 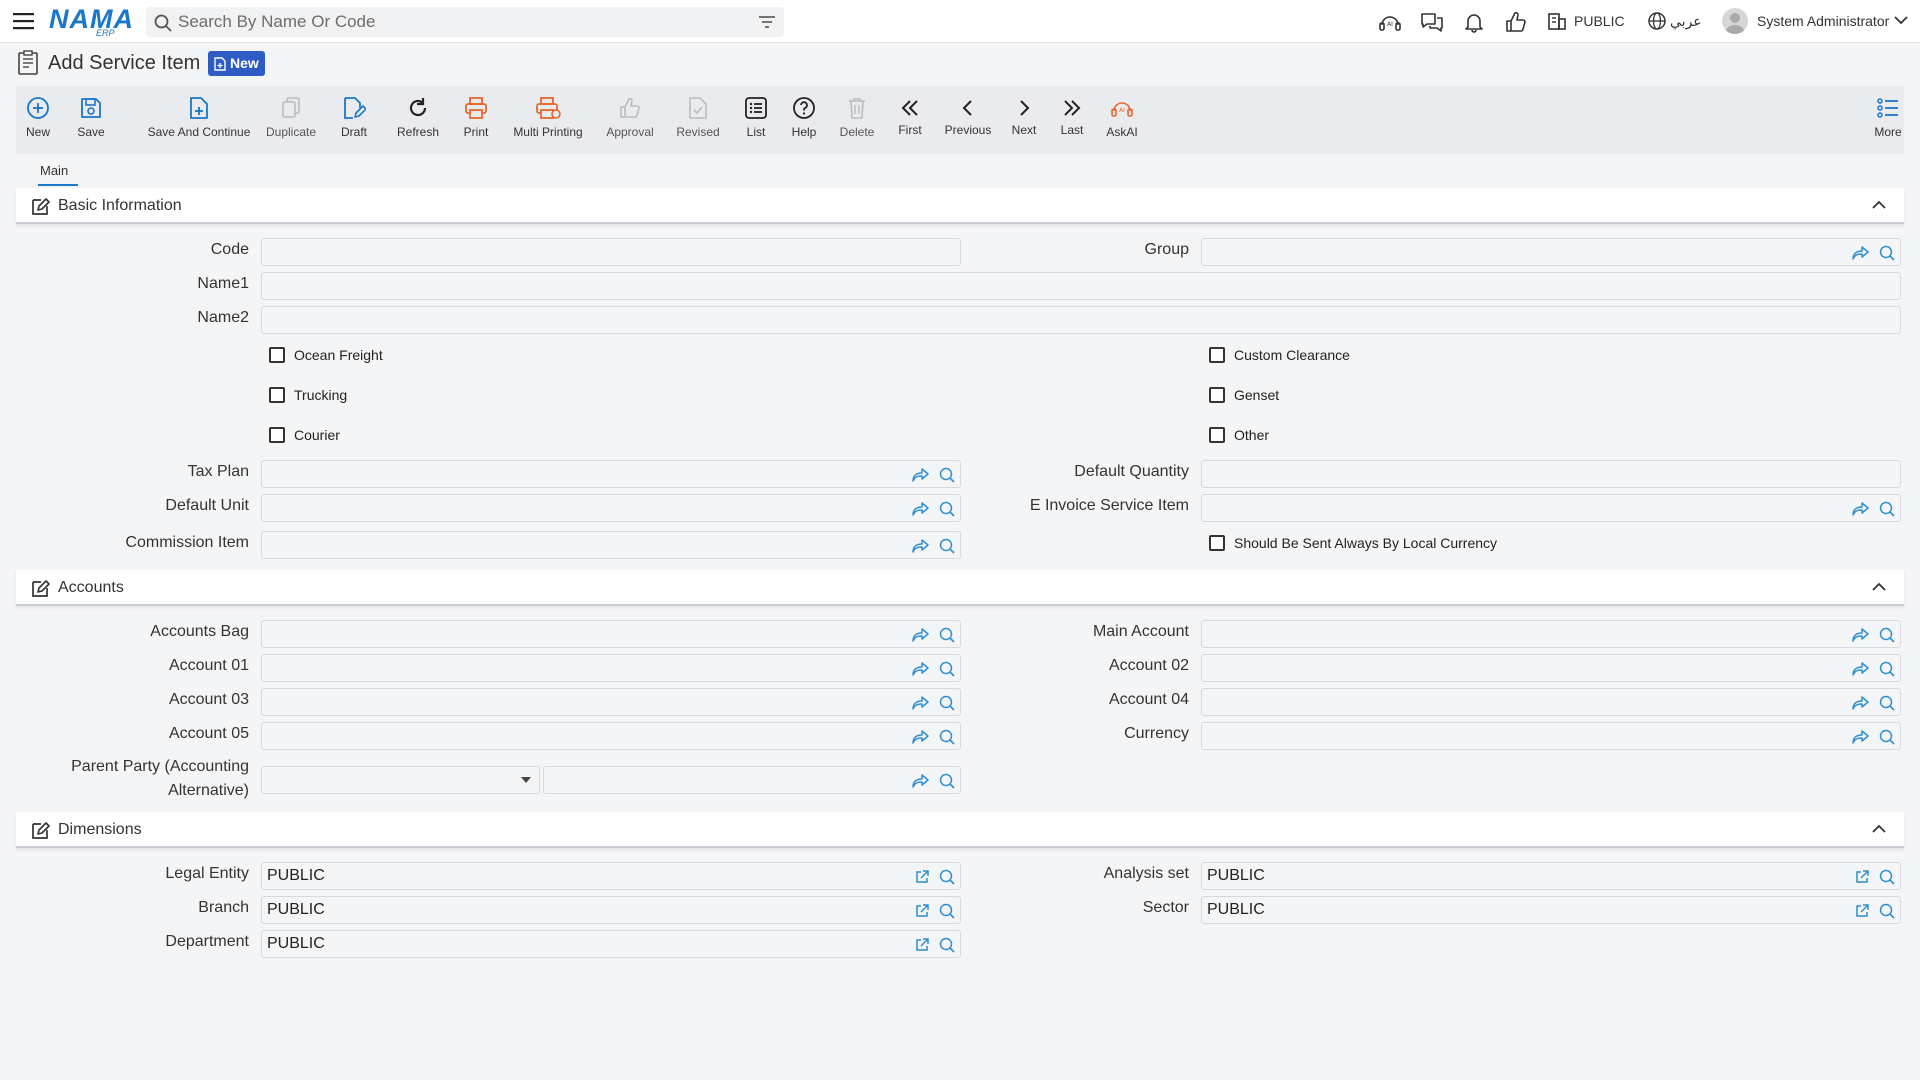 What do you see at coordinates (804, 120) in the screenshot?
I see `help-button: Help` at bounding box center [804, 120].